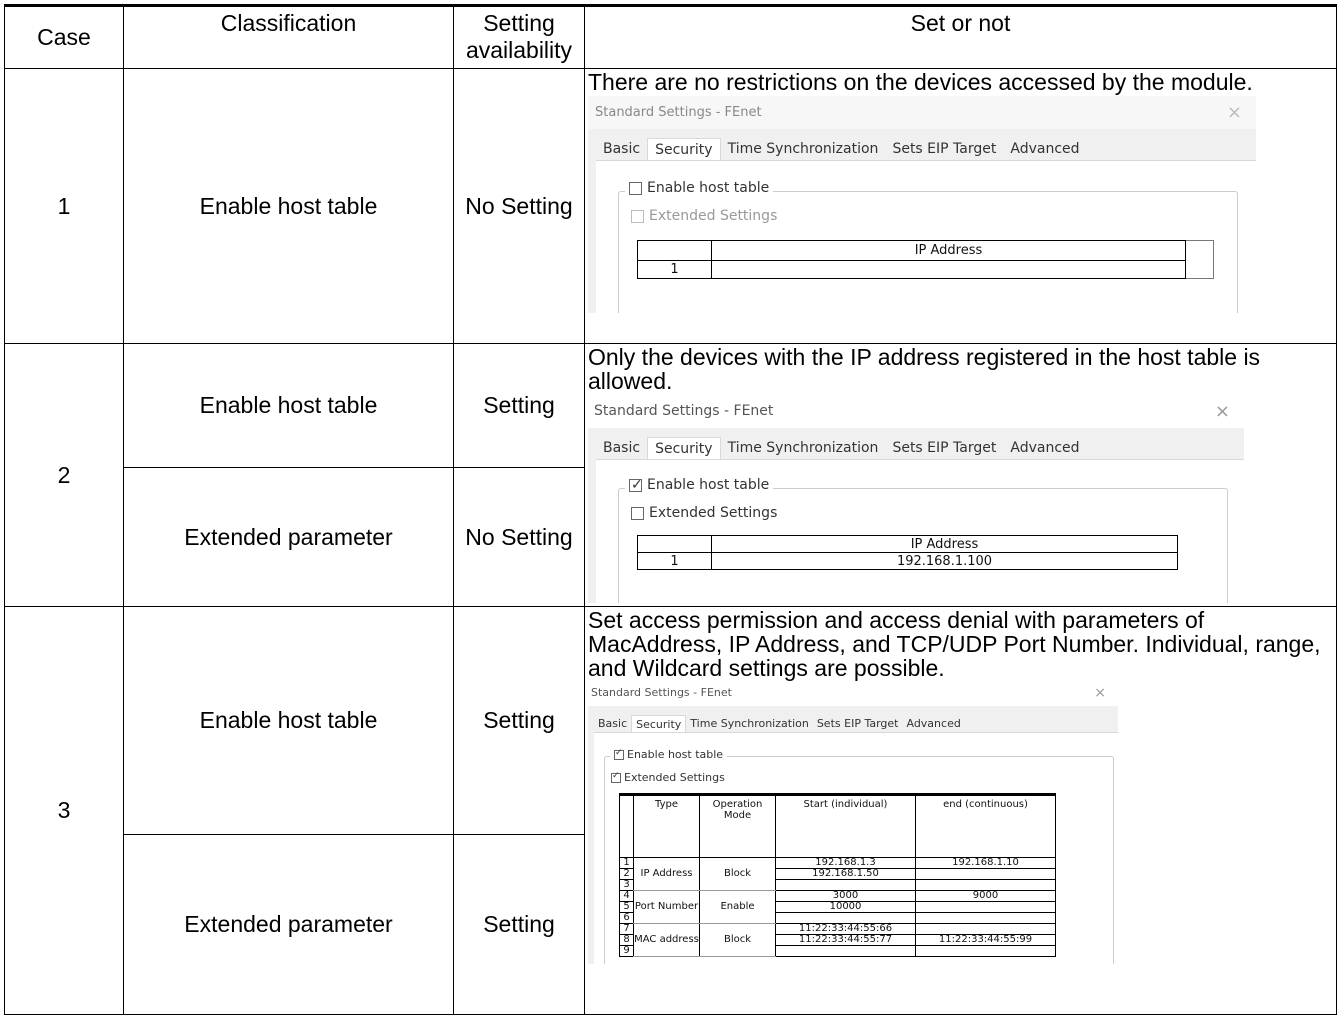 The image size is (1338, 1015). I want to click on end-cell: 192.168.1.10, so click(985, 863).